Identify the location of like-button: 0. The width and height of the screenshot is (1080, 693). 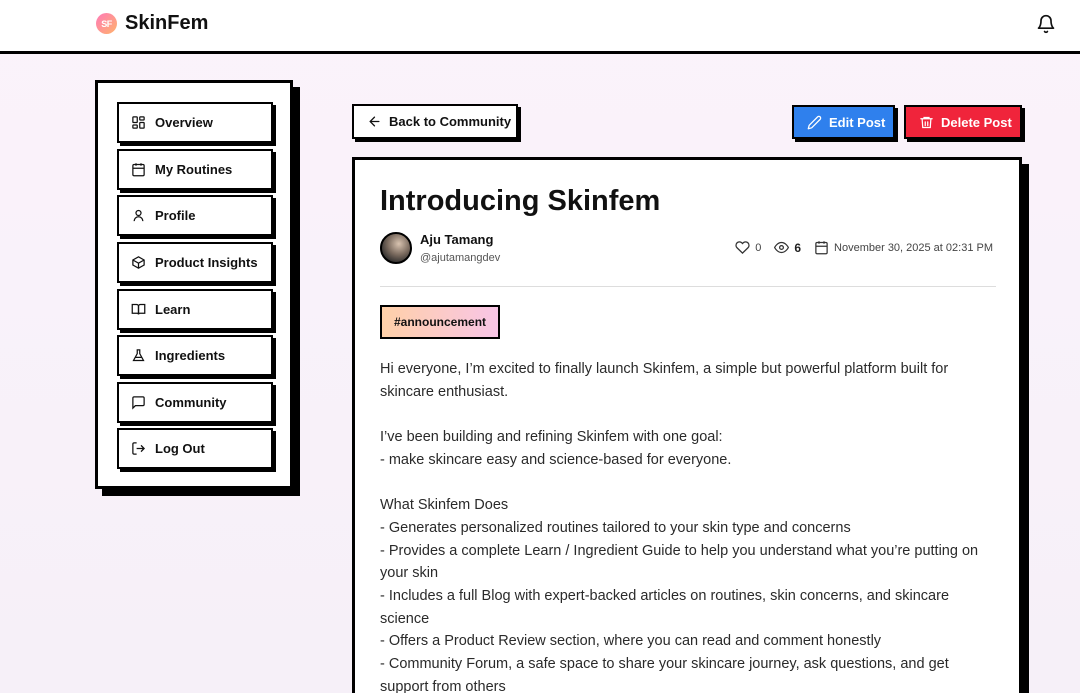
(748, 247).